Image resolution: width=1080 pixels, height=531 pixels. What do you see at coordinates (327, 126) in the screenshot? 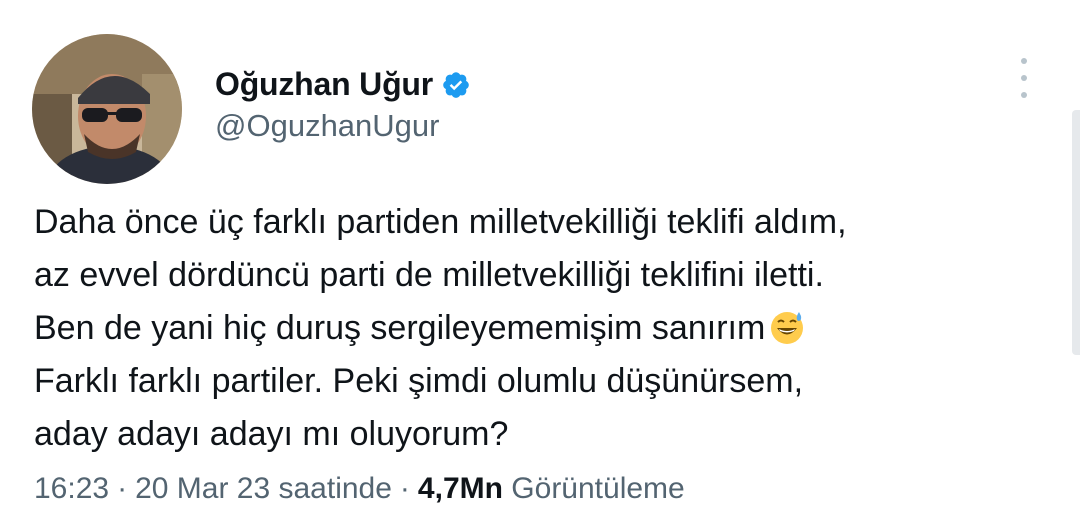
I see `author-handle: @OguzhanUgur` at bounding box center [327, 126].